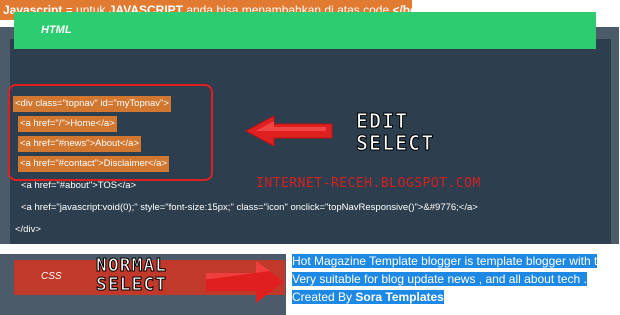 This screenshot has width=620, height=315. What do you see at coordinates (305, 30) in the screenshot?
I see `html-title-bar: HTML` at bounding box center [305, 30].